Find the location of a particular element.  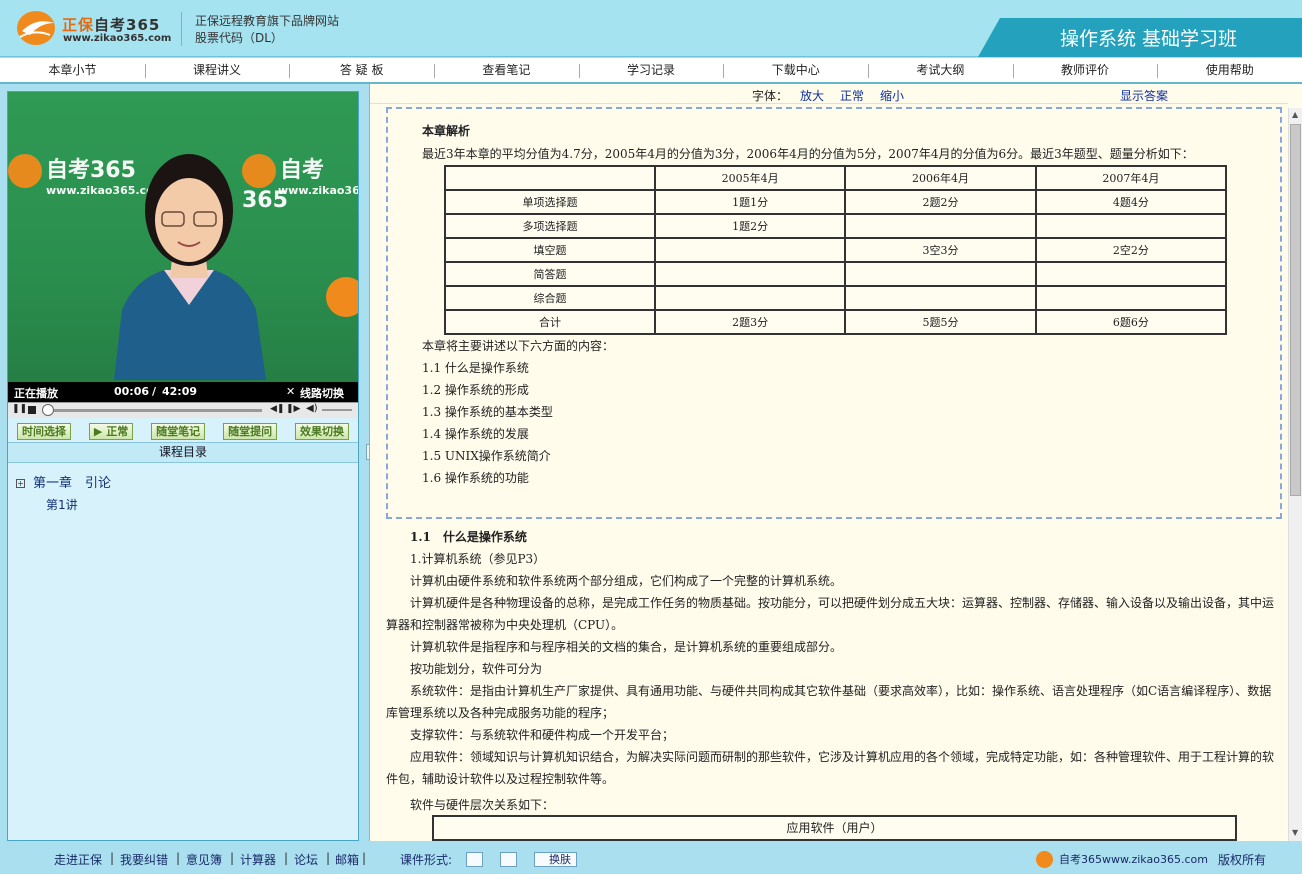

player-button-row: 时间选择 ▶ 正常 随堂笔记 随堂提问 效果切换 is located at coordinates (183, 431).